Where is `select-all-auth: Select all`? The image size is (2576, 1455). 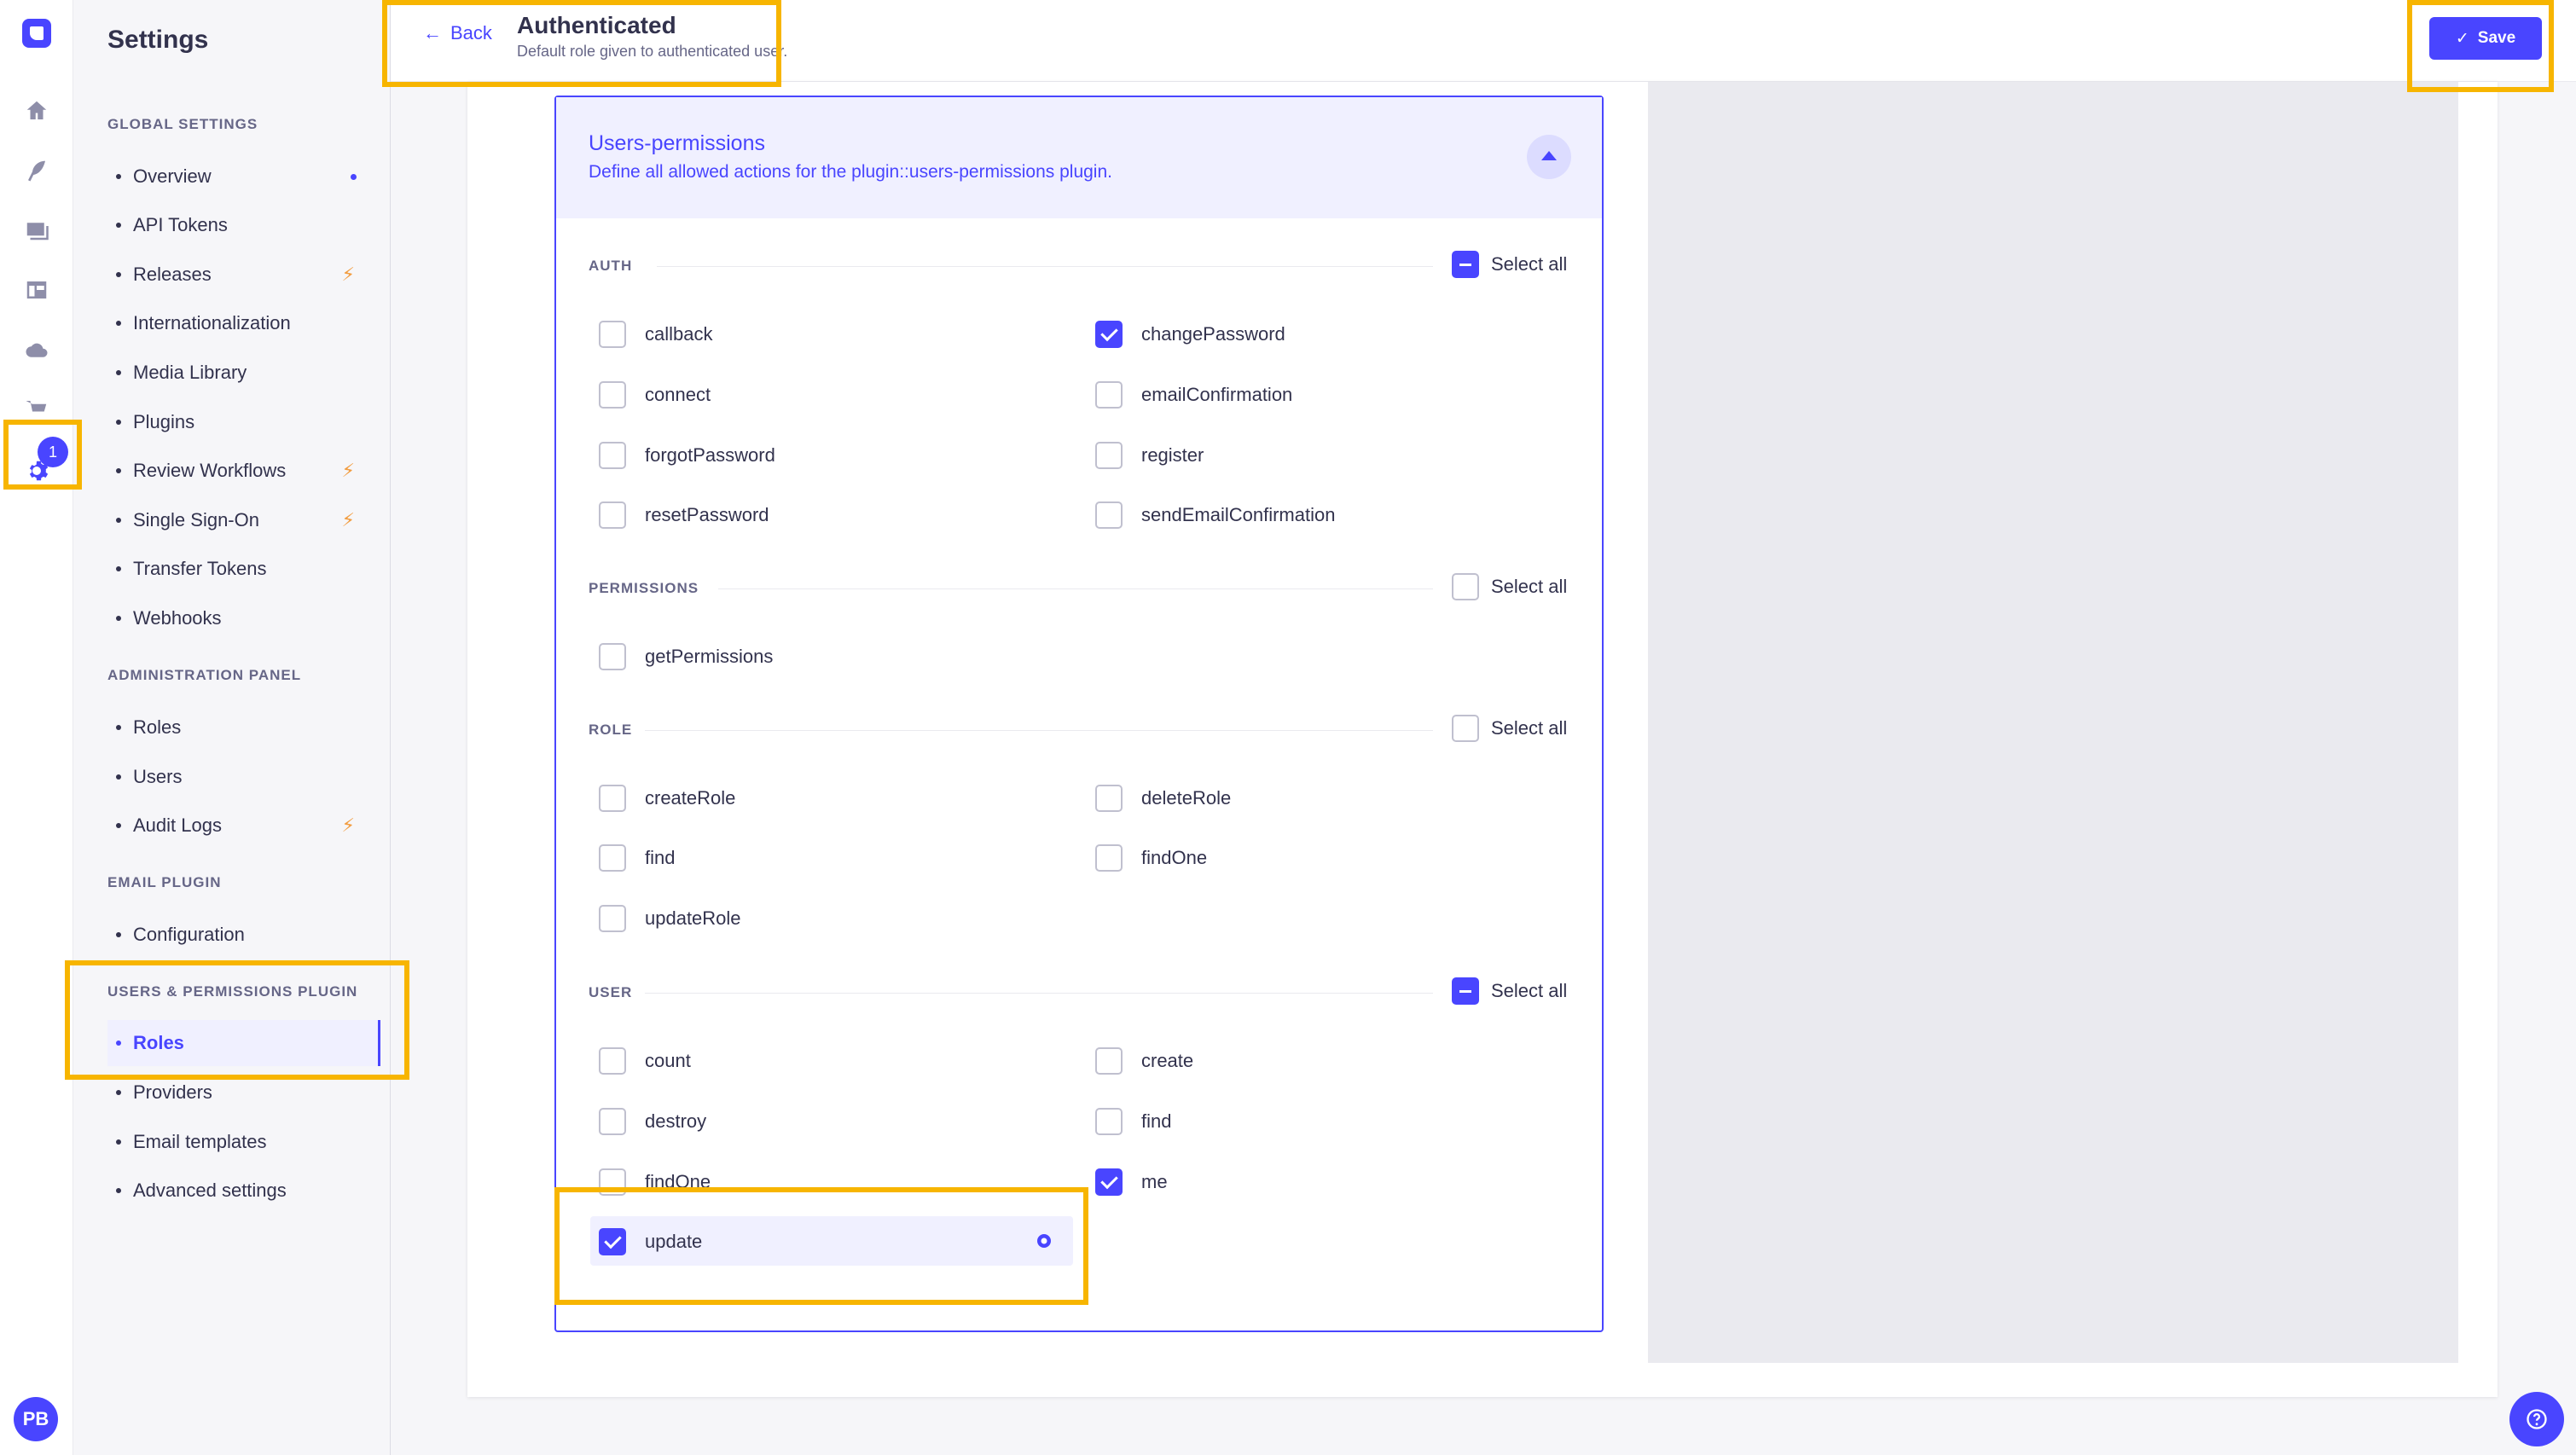
select-all-auth: Select all is located at coordinates (1509, 264).